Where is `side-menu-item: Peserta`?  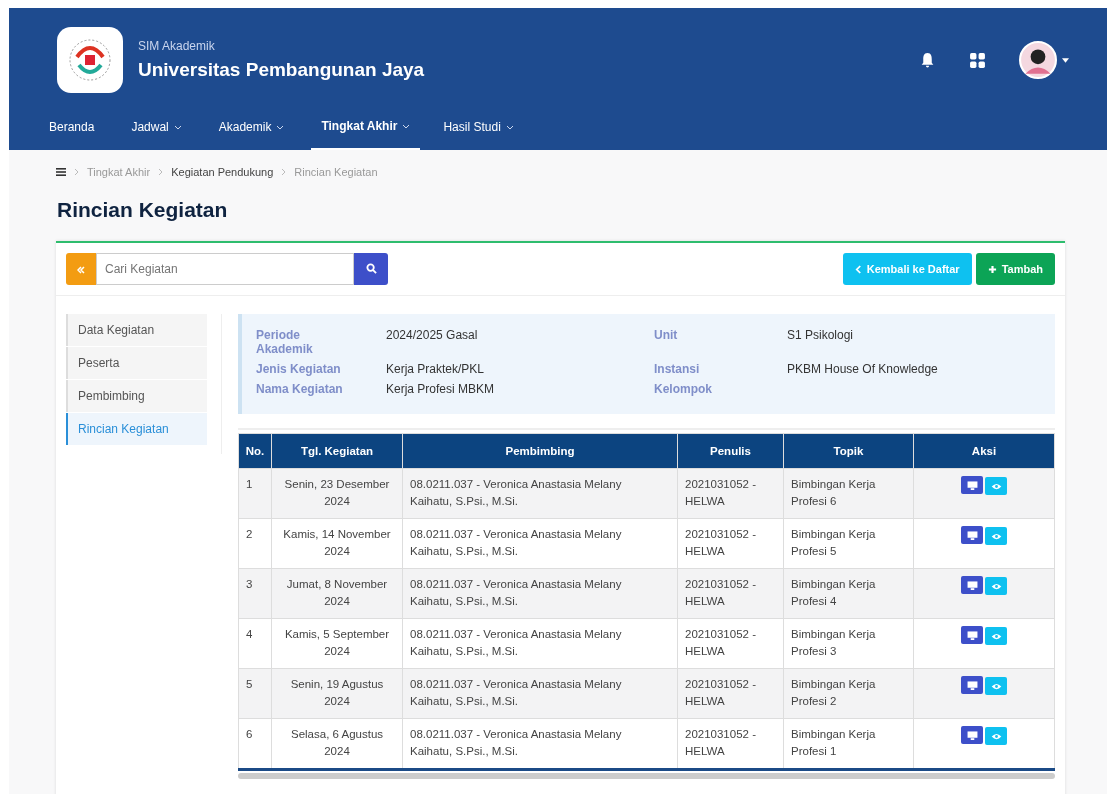 side-menu-item: Peserta is located at coordinates (136, 363).